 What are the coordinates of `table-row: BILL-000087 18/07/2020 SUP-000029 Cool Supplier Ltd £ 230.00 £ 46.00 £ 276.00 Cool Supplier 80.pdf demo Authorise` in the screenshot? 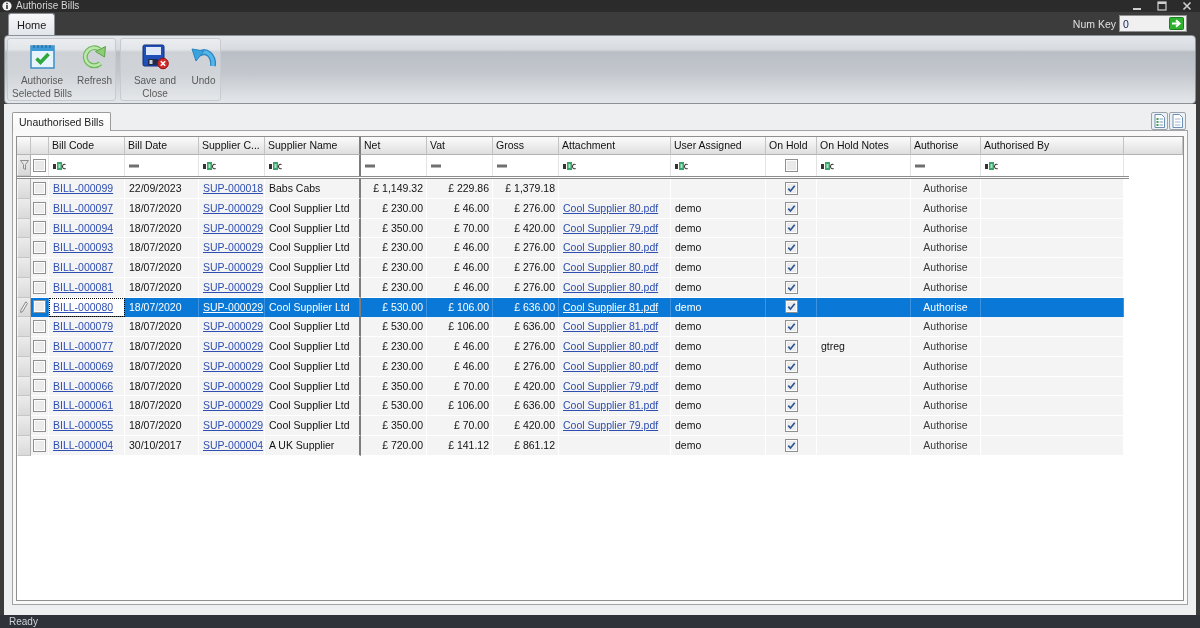 It's located at (600, 268).